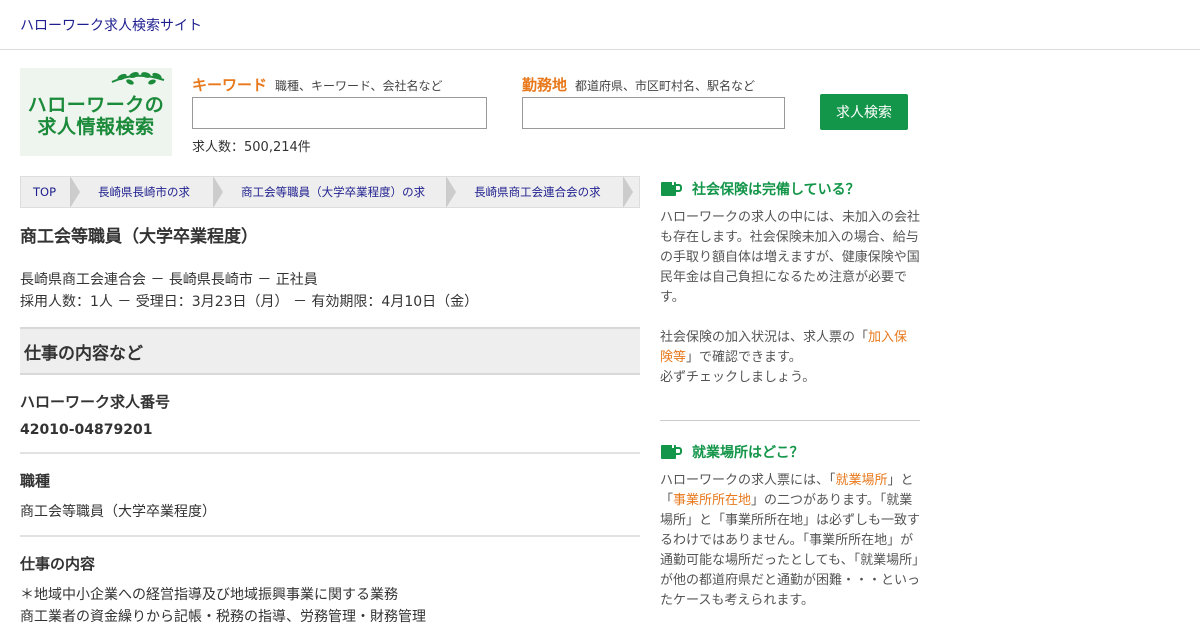 This screenshot has height=642, width=1200. I want to click on job-count: 求人数：500,214件, so click(251, 147).